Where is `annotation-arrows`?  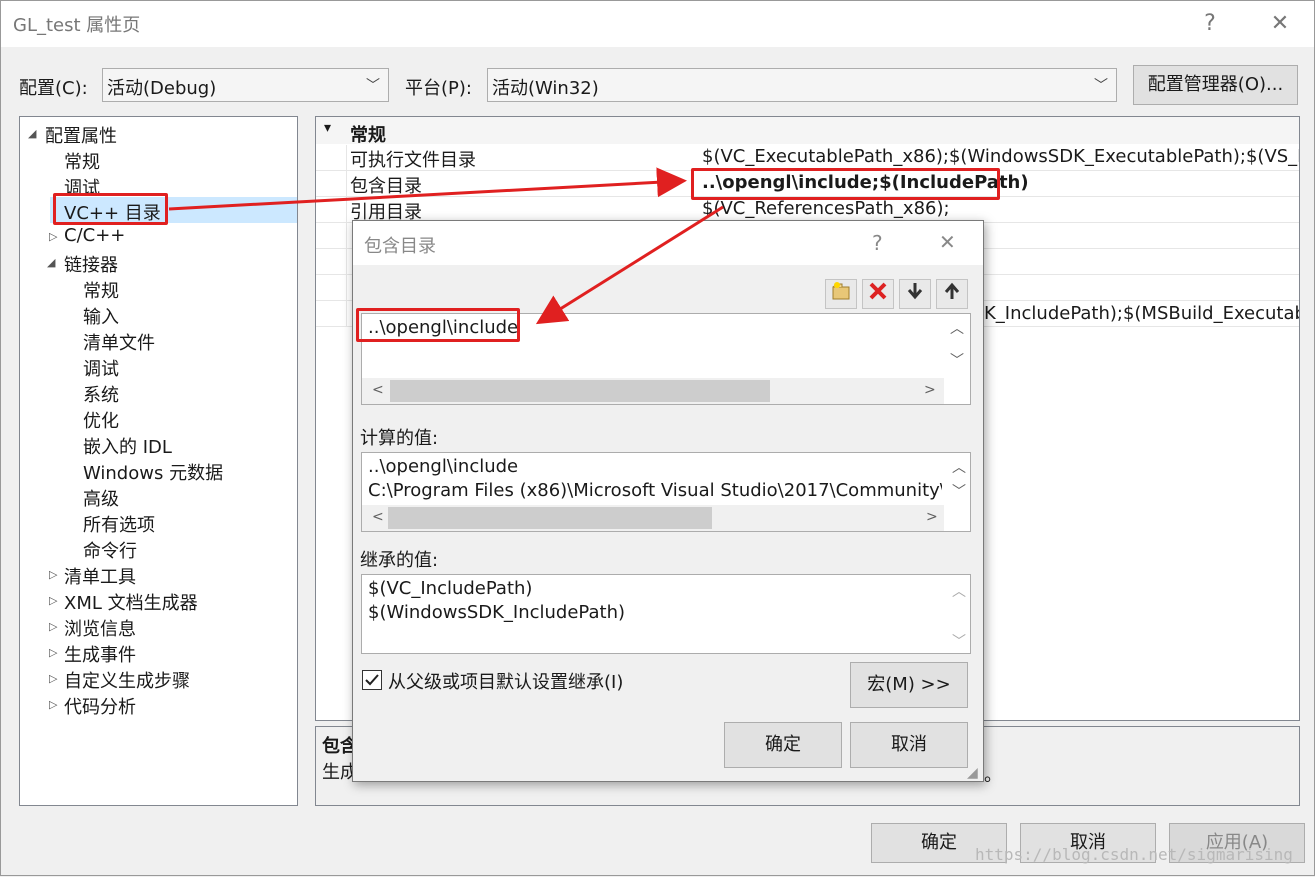 annotation-arrows is located at coordinates (446, 246).